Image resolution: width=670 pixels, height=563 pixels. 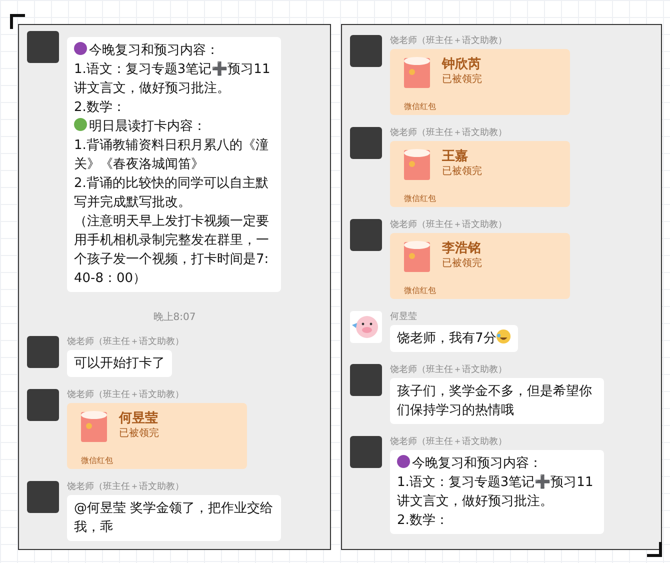 I want to click on packet-recipient: 何昱莹, so click(x=139, y=418).